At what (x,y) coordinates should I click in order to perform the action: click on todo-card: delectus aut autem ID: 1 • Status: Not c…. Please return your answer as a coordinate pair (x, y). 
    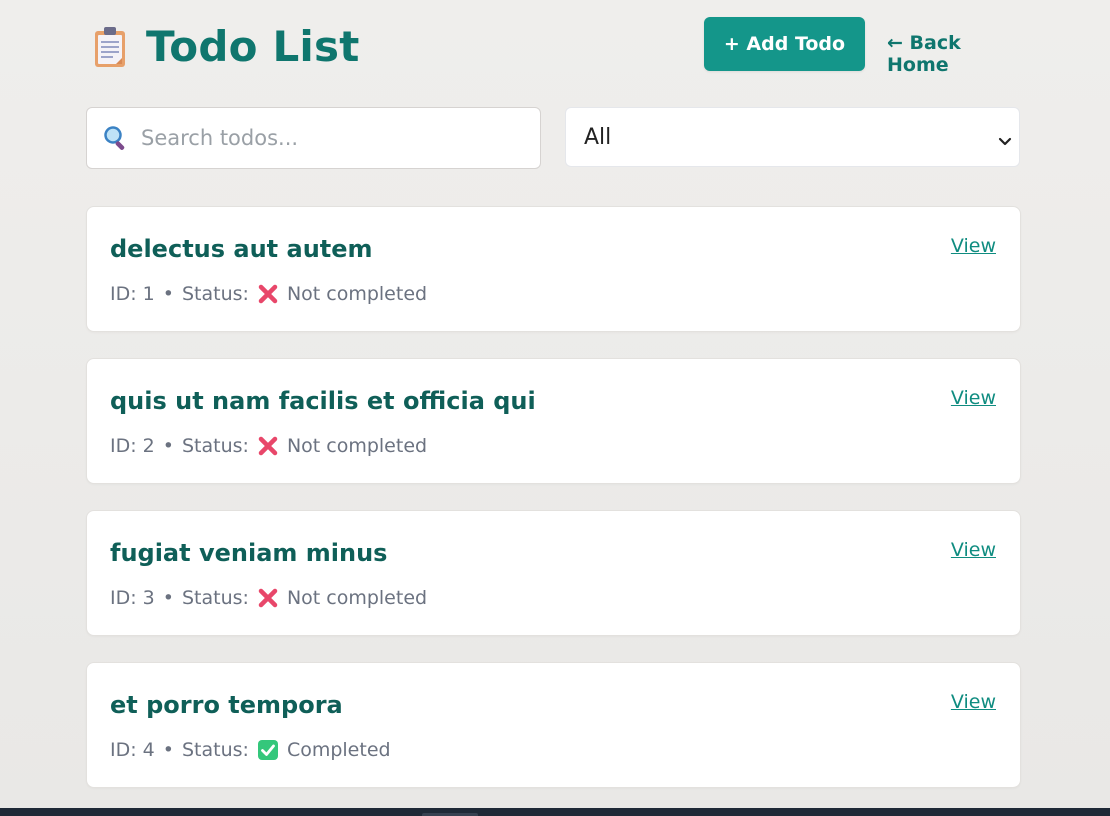
    Looking at the image, I should click on (553, 269).